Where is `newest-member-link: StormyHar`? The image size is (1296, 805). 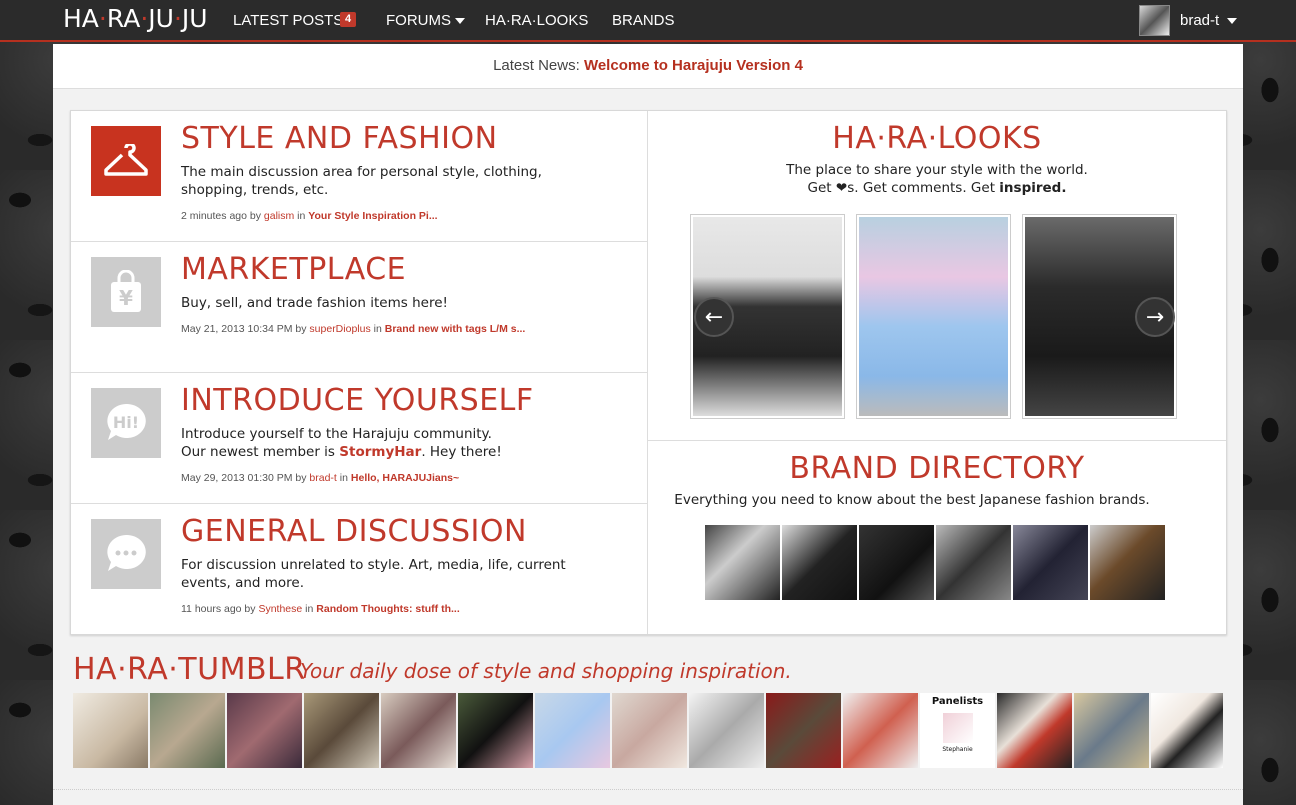 newest-member-link: StormyHar is located at coordinates (380, 452).